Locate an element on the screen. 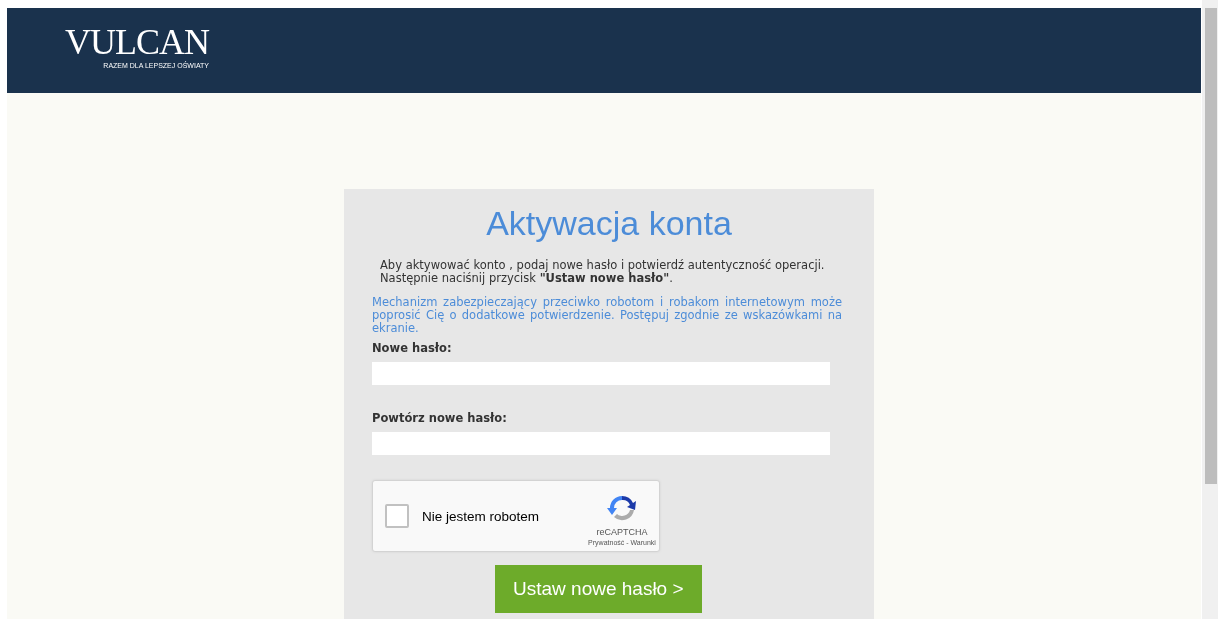  scrollbar is located at coordinates (1210, 309).